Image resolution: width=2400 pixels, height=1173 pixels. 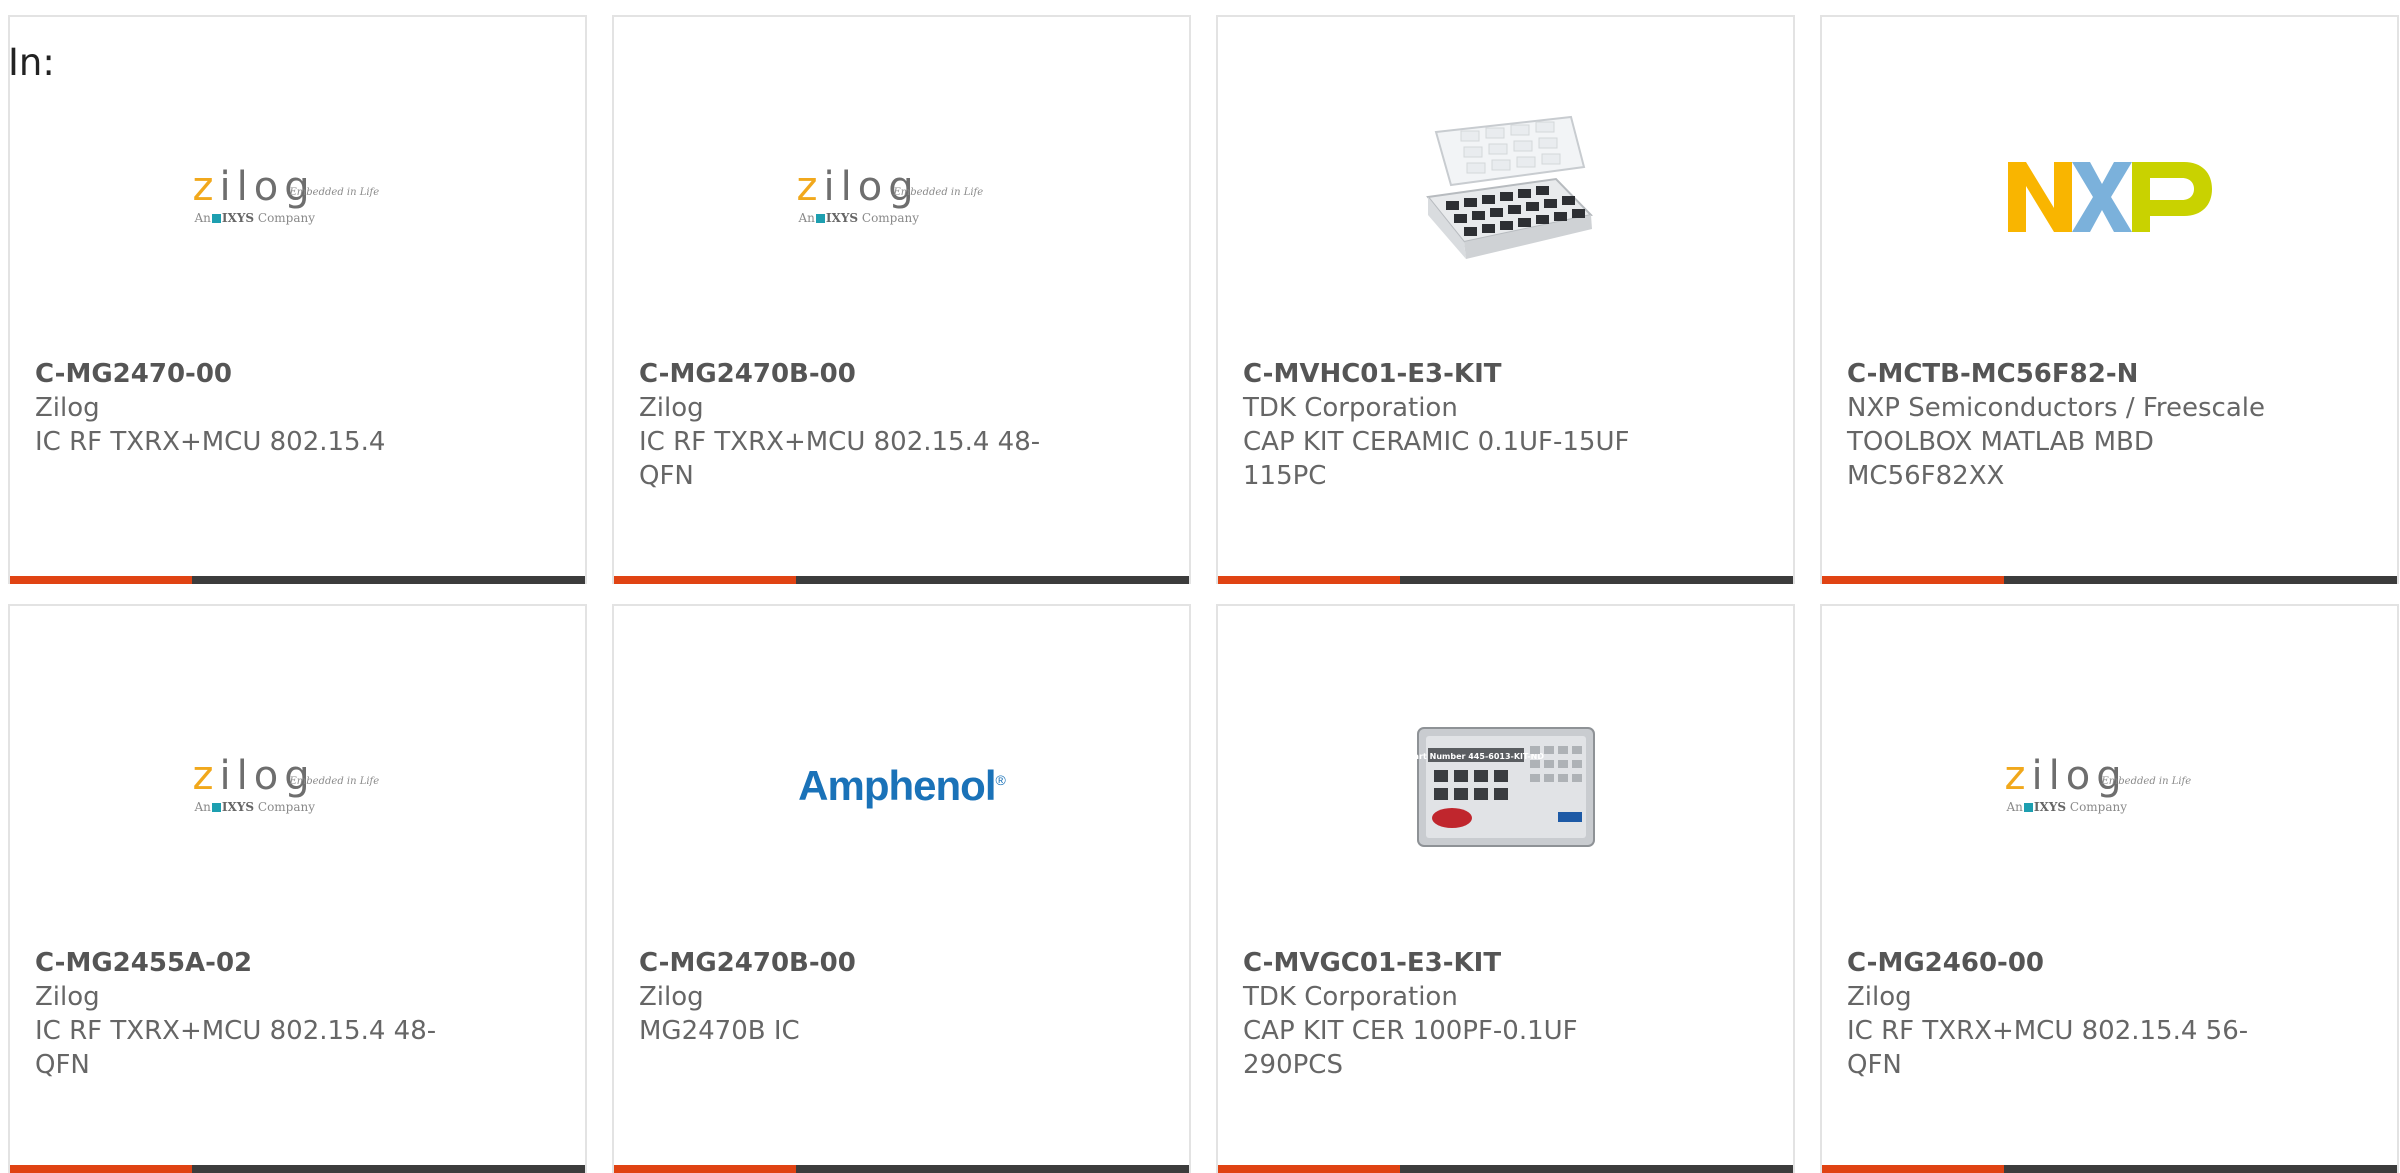 What do you see at coordinates (1458, 374) in the screenshot?
I see `part-number: C-MVHC01-E3-KIT` at bounding box center [1458, 374].